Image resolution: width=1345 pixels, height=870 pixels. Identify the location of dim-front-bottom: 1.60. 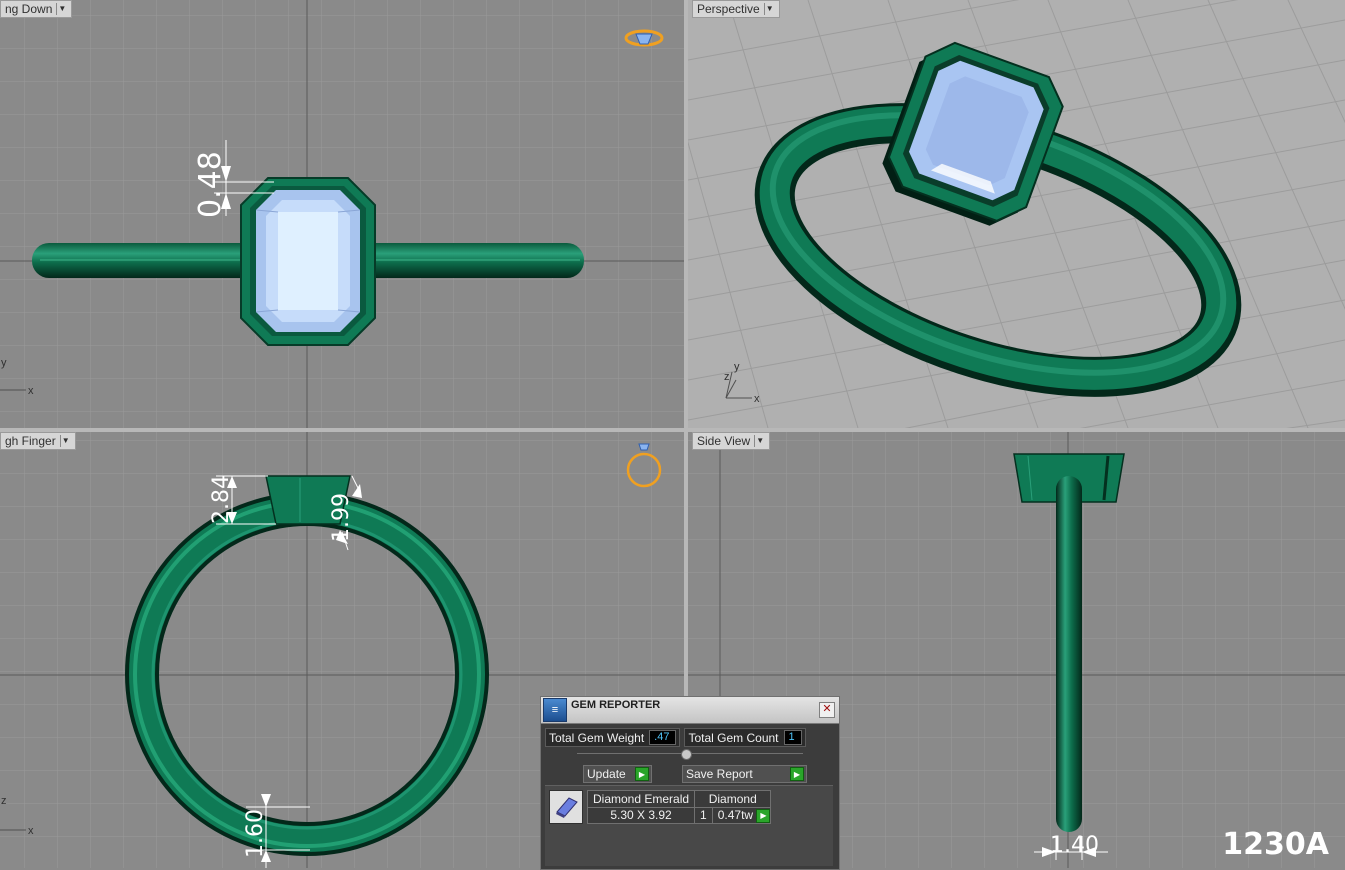
(255, 833).